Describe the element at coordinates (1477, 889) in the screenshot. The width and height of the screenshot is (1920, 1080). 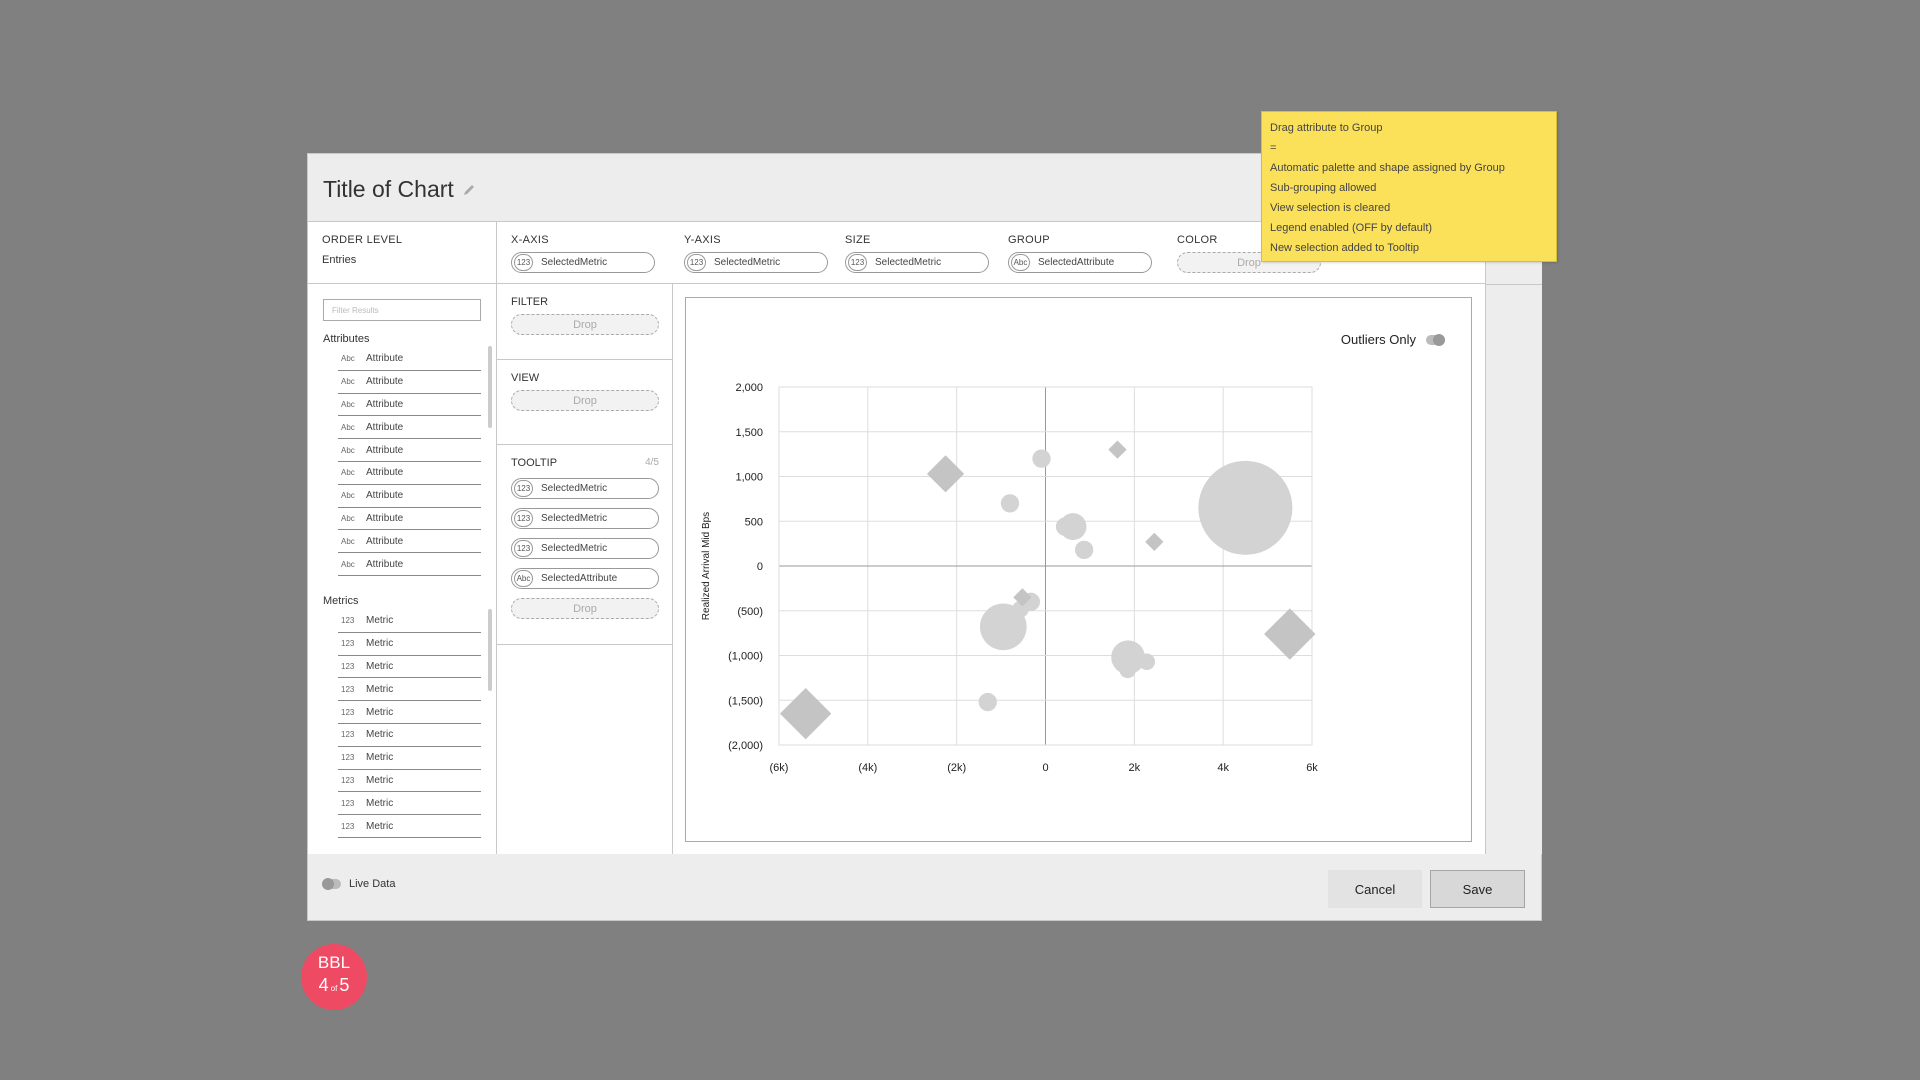
I see `save-button: Save` at that location.